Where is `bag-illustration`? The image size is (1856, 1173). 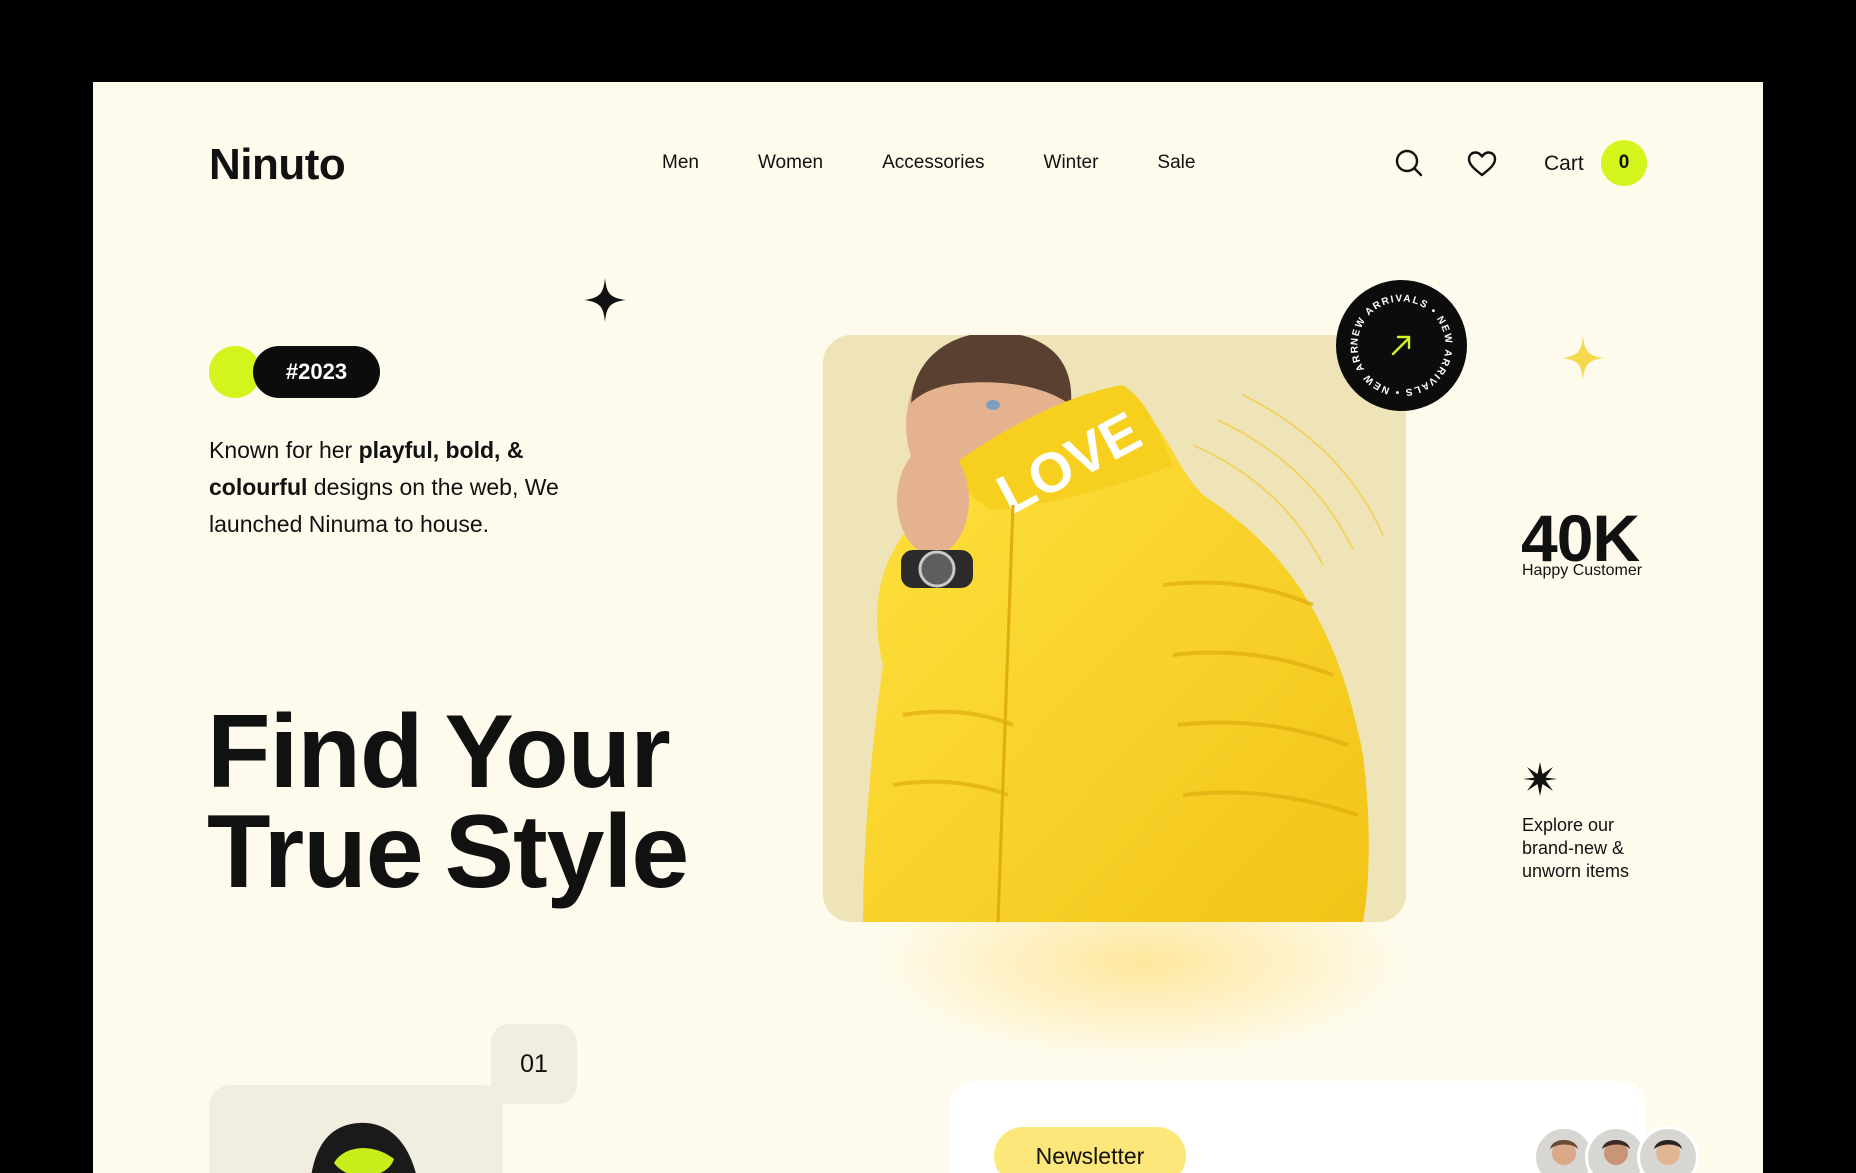 bag-illustration is located at coordinates (363, 1147).